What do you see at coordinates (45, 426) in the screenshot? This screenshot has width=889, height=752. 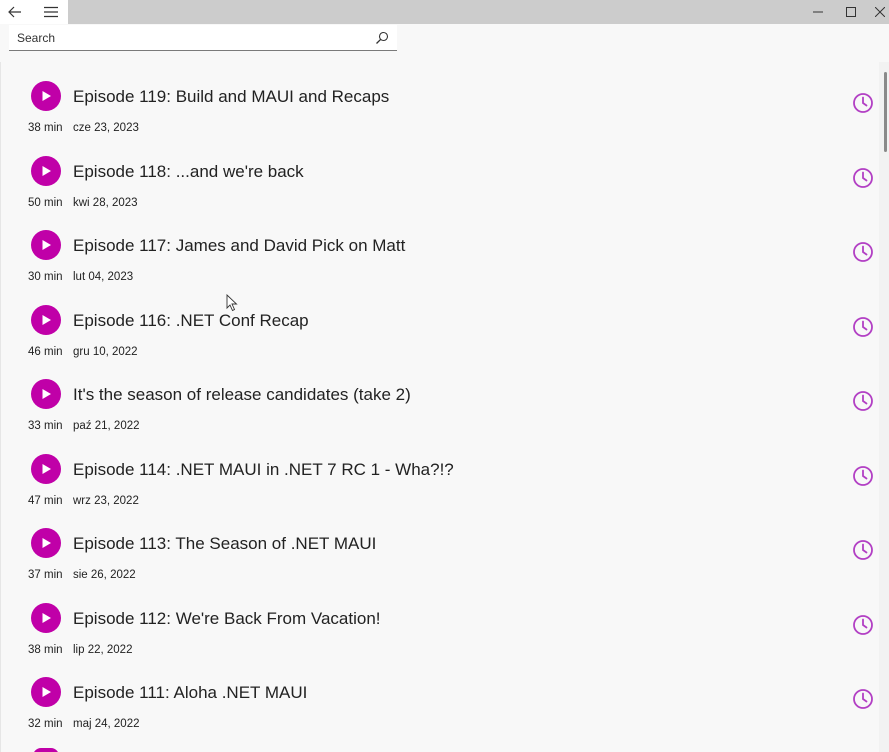 I see `episode-duration: 33 min` at bounding box center [45, 426].